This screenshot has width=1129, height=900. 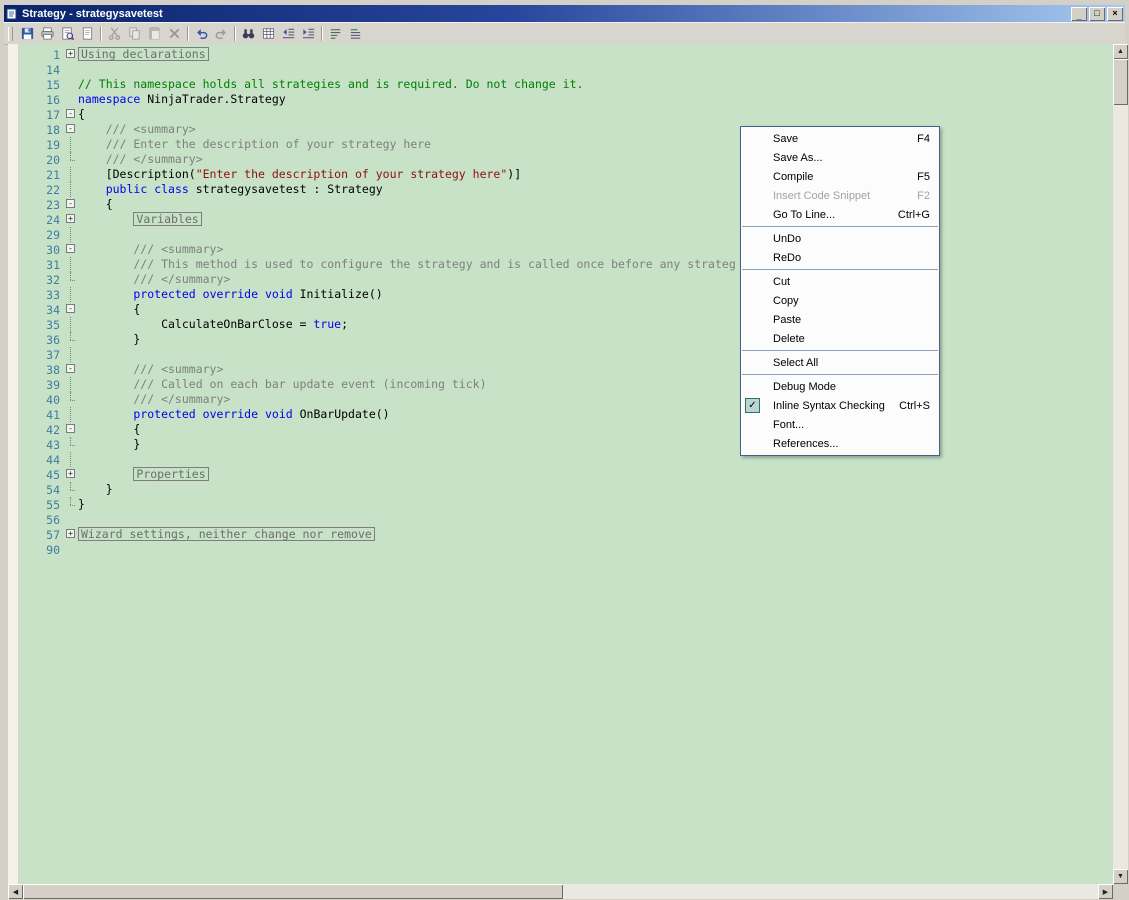 I want to click on menu-item-redo: ReDo, so click(x=840, y=257).